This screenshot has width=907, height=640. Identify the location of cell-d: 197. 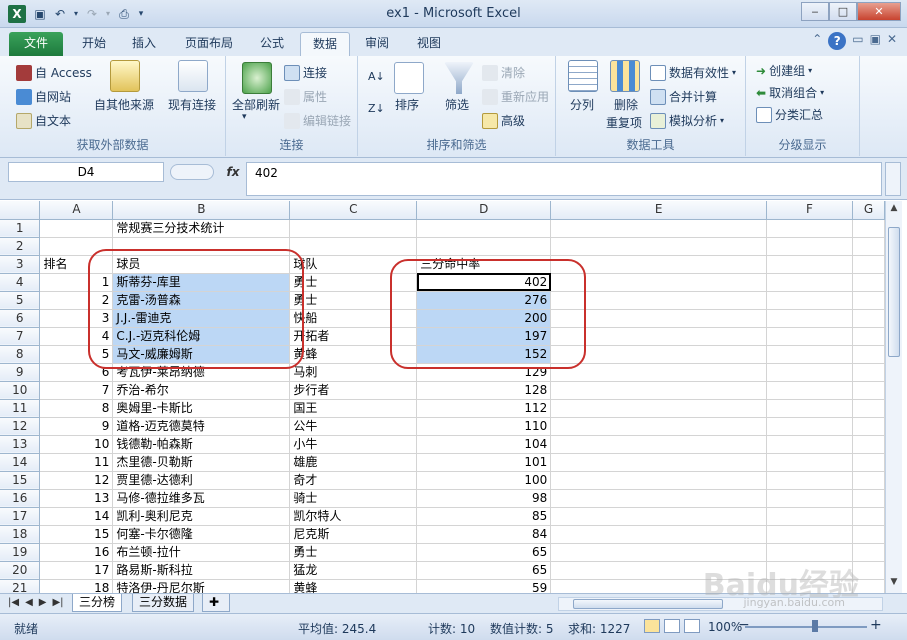
(484, 336).